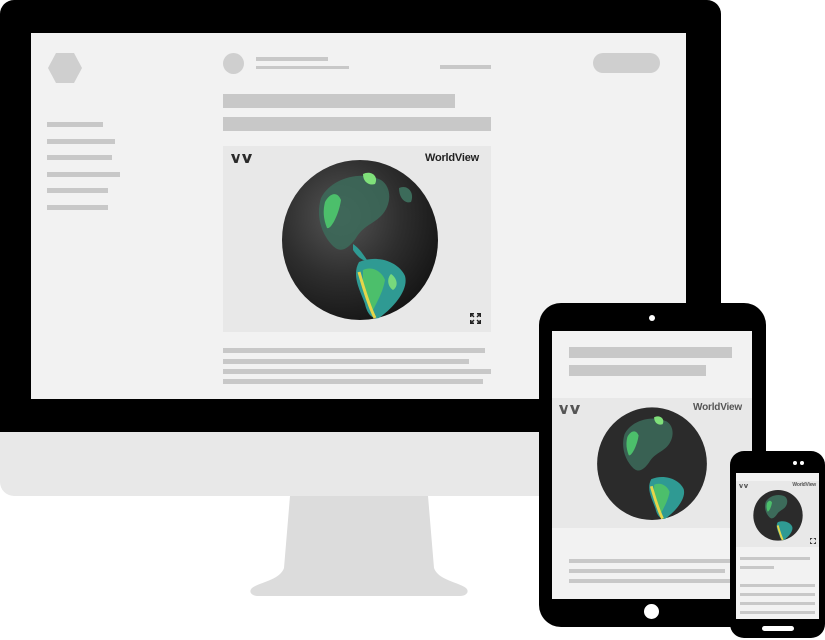  Describe the element at coordinates (465, 67) in the screenshot. I see `header-link-placeholder` at that location.